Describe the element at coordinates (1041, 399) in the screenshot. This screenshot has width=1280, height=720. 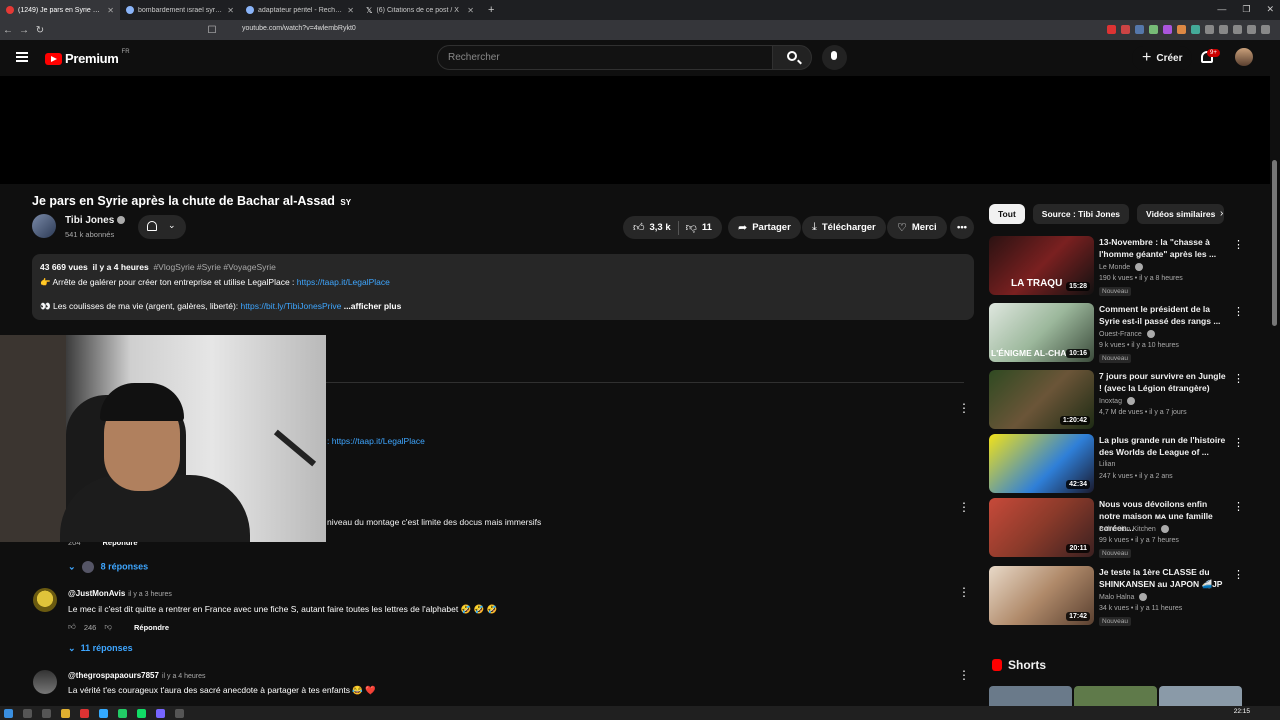
I see `video-thumbnail: 1:20:42` at that location.